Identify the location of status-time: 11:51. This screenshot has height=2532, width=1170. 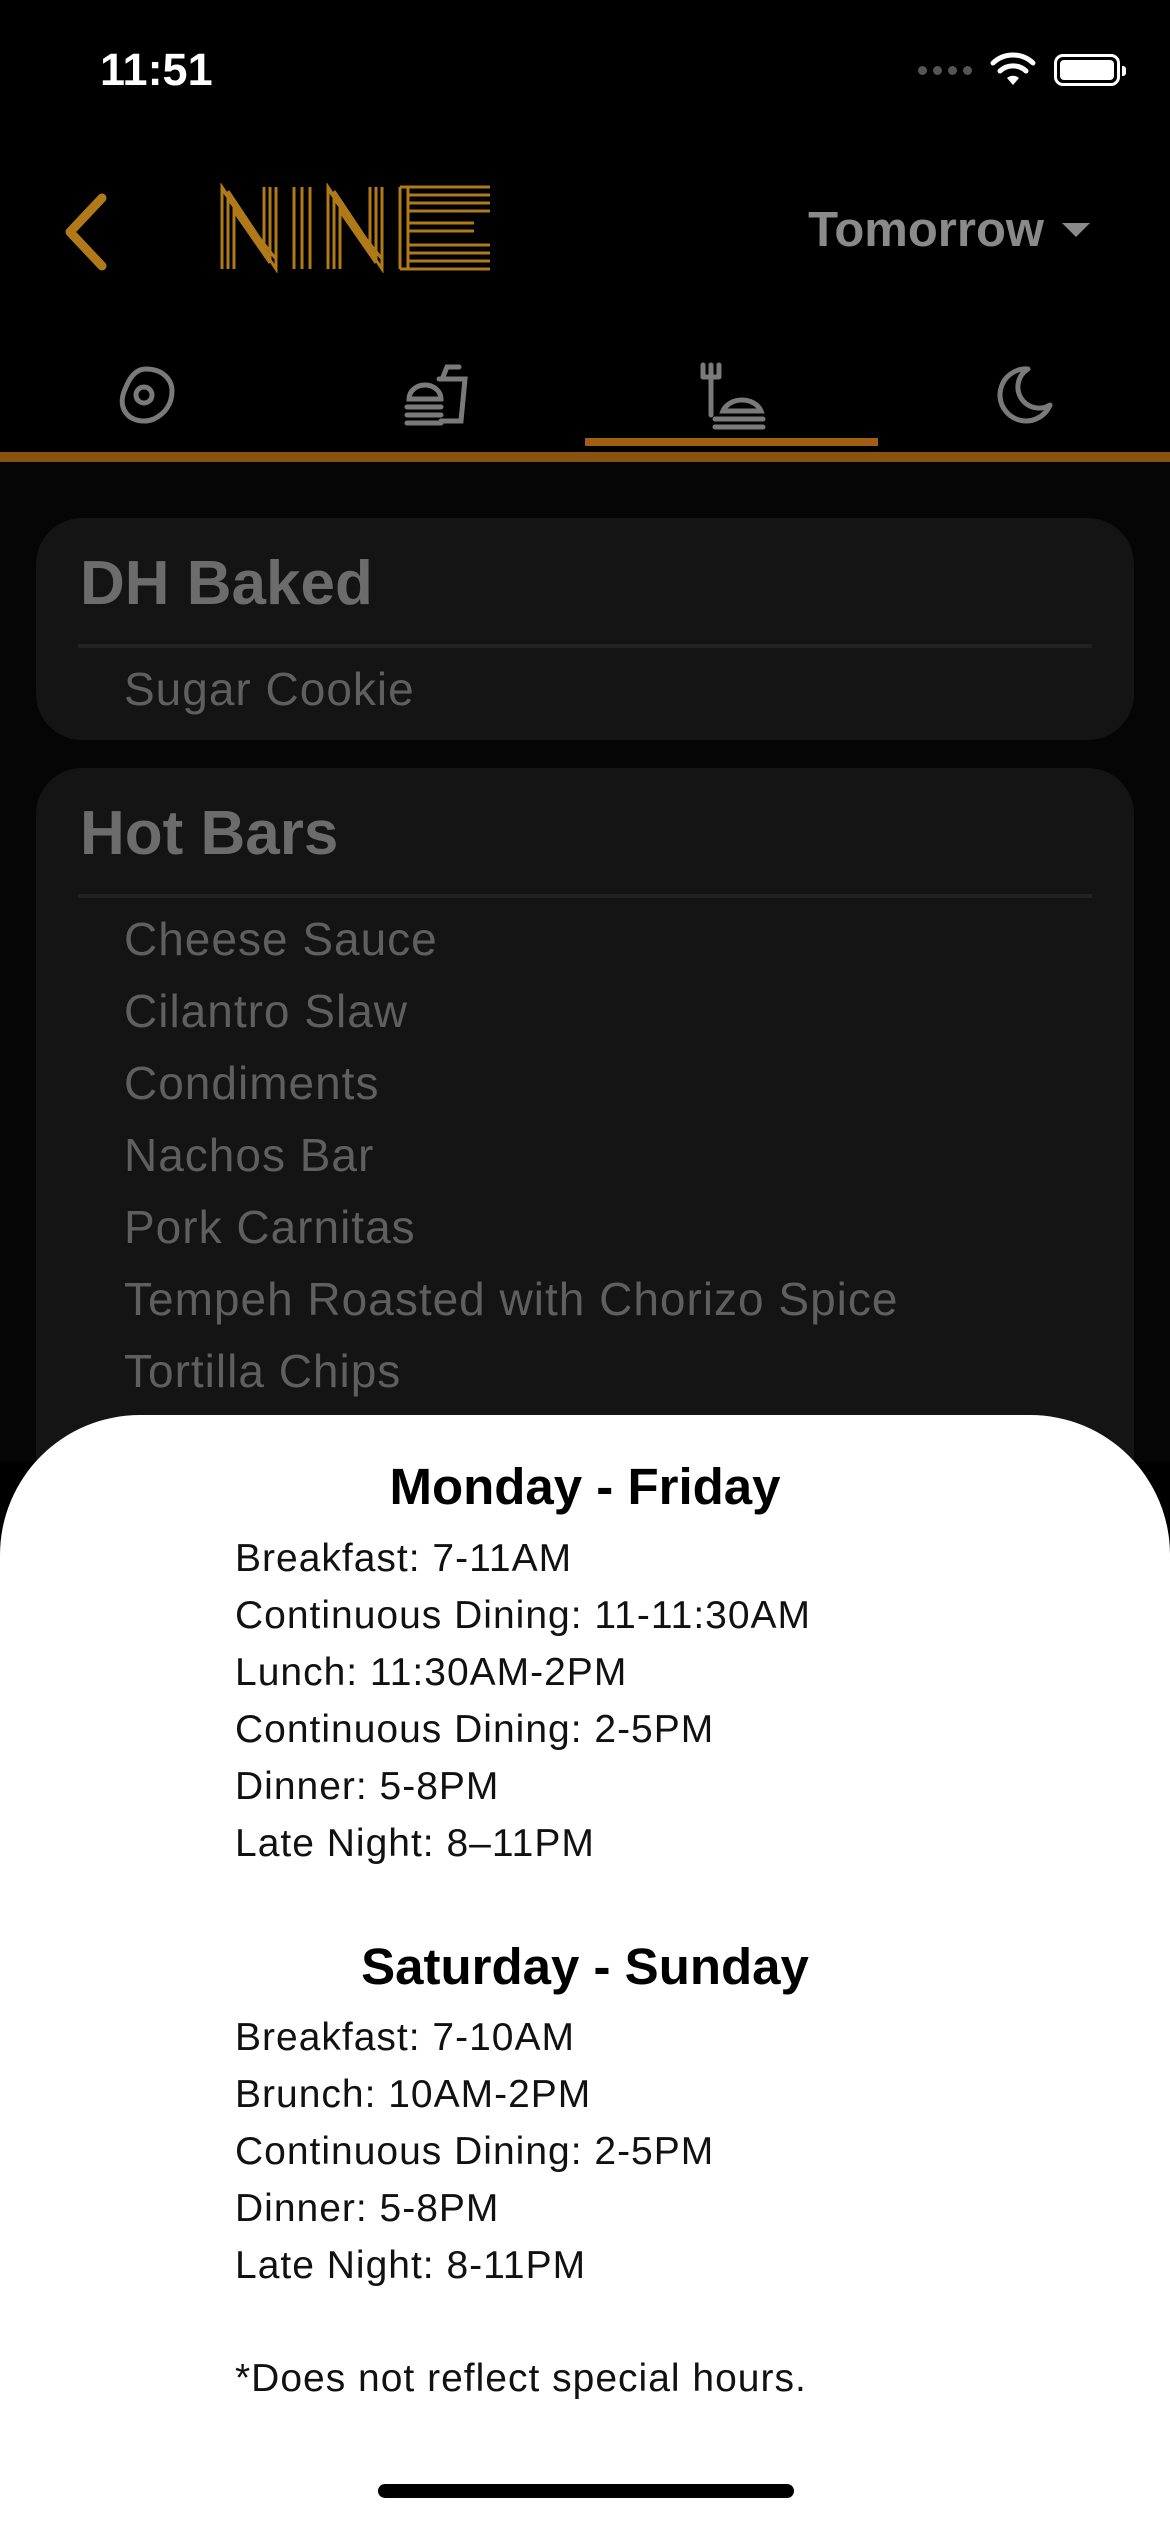
(156, 69).